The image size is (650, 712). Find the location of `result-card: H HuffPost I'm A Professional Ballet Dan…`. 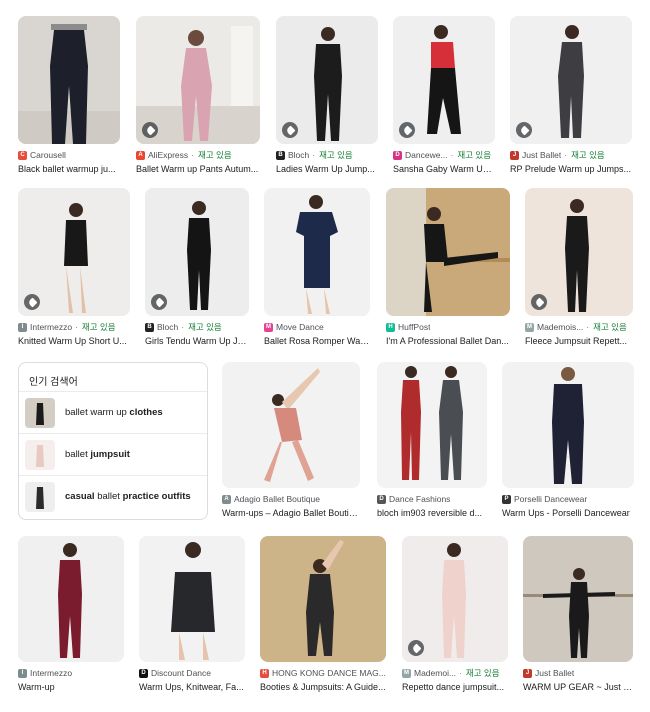

result-card: H HuffPost I'm A Professional Ballet Dan… is located at coordinates (448, 267).